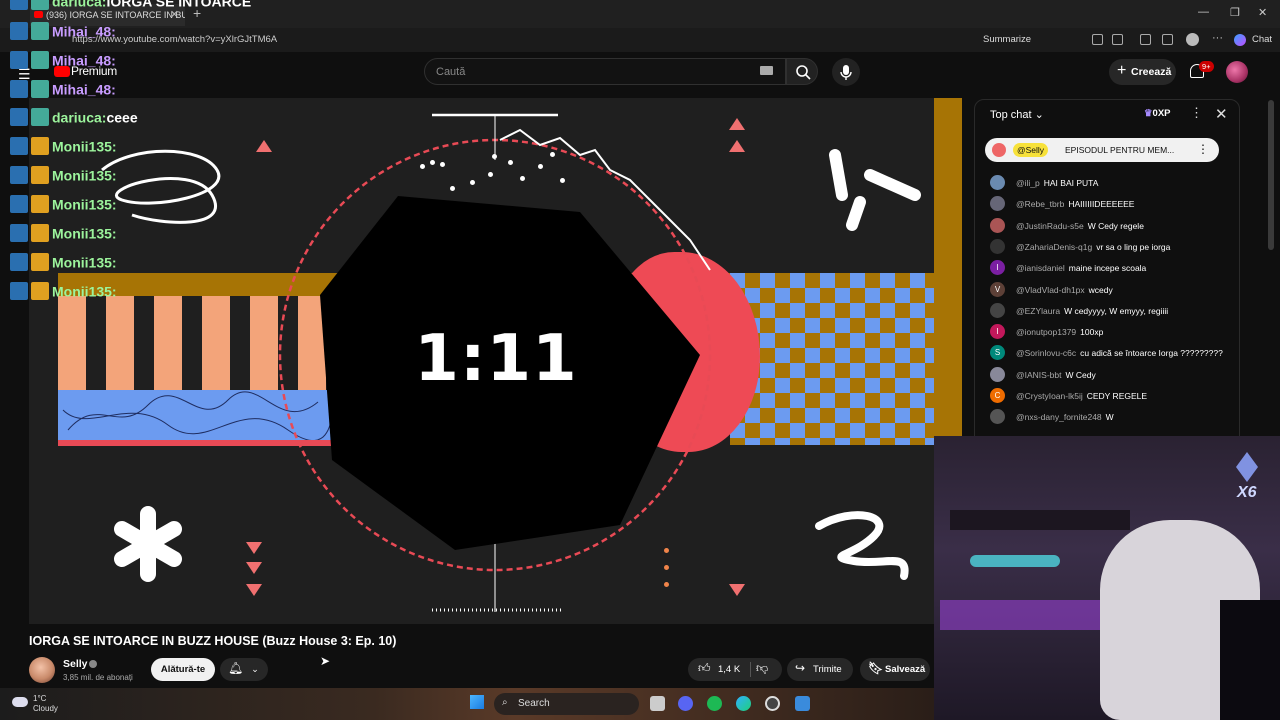  Describe the element at coordinates (1145, 39) in the screenshot. I see `collections-icon` at that location.